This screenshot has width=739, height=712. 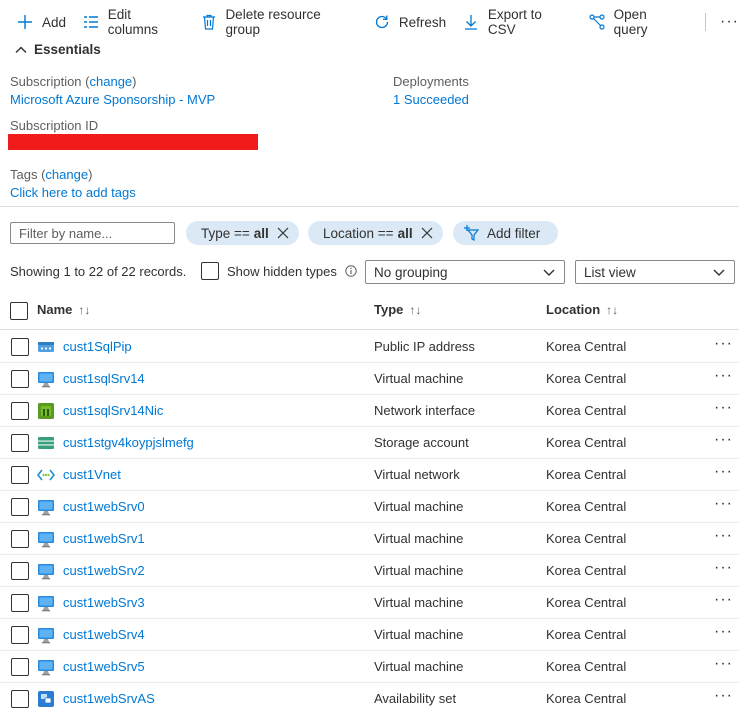 I want to click on resource-name-link: cust1stgv4koypjslmefg, so click(x=128, y=442).